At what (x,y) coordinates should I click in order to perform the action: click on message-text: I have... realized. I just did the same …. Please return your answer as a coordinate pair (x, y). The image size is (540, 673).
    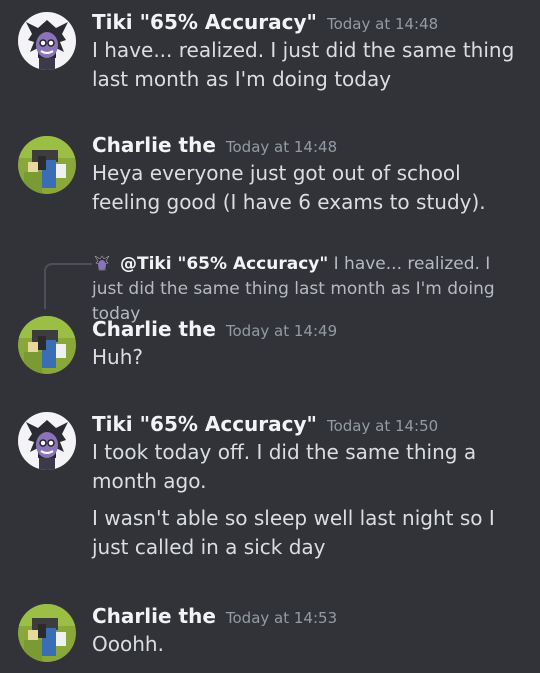
    Looking at the image, I should click on (303, 64).